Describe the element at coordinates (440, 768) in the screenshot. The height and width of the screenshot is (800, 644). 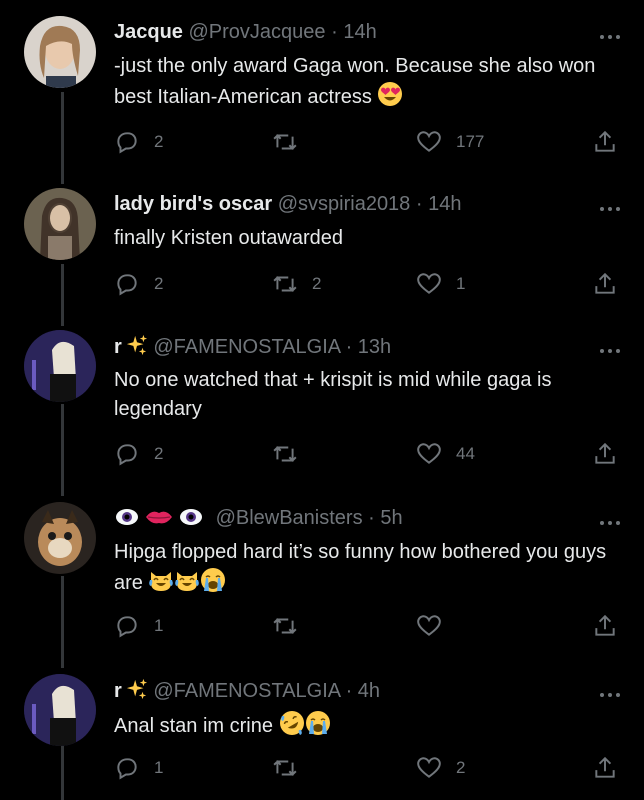
I see `like-button: 2` at that location.